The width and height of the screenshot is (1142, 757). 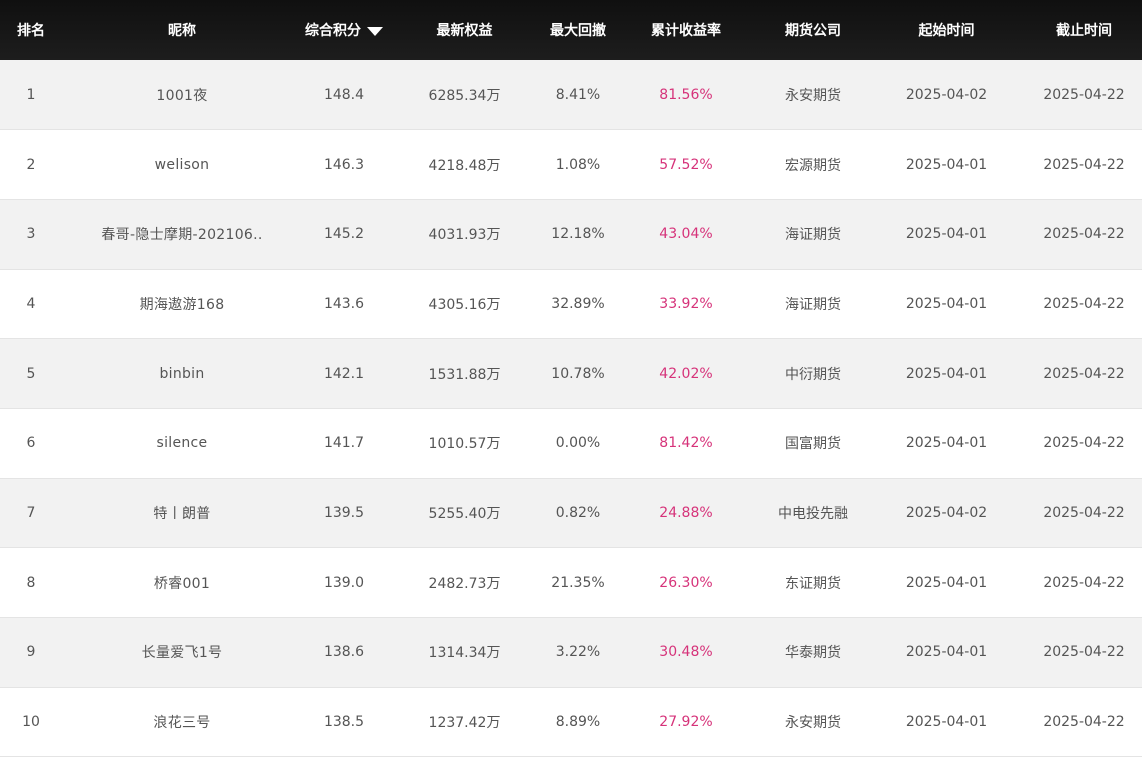 What do you see at coordinates (1084, 30) in the screenshot?
I see `header-end-date: 截止时间` at bounding box center [1084, 30].